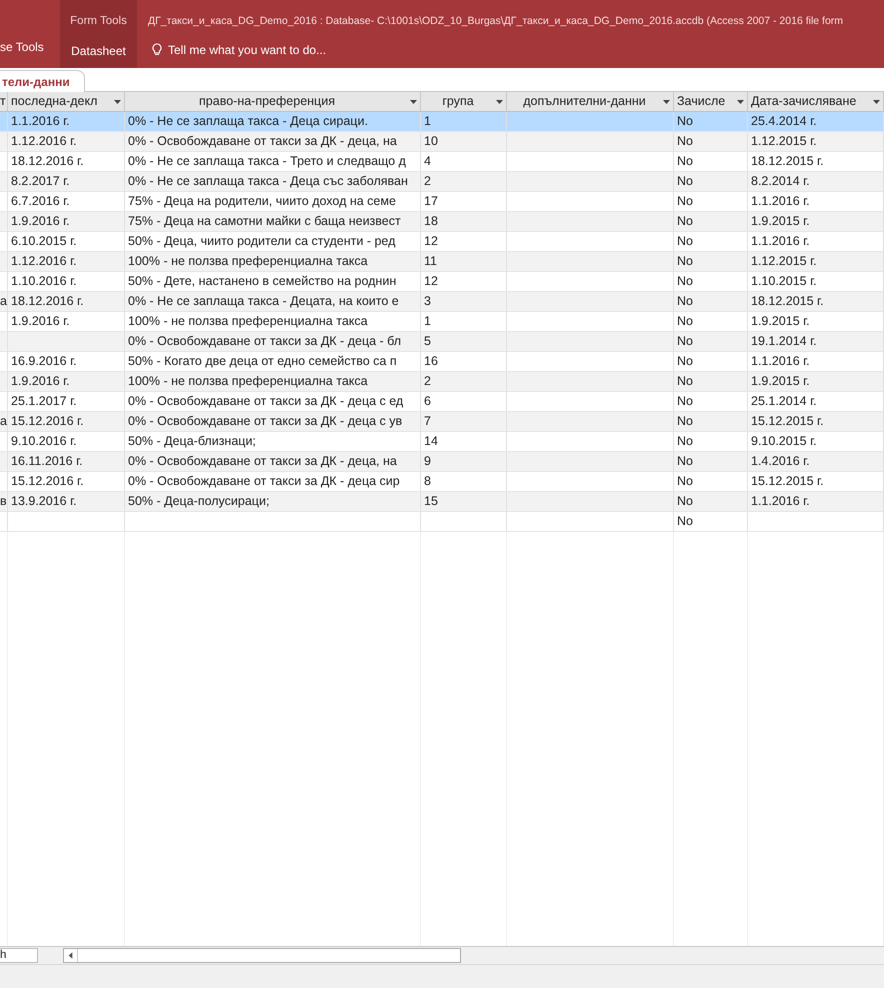  Describe the element at coordinates (98, 51) in the screenshot. I see `ribbon-tab: Datasheet` at that location.